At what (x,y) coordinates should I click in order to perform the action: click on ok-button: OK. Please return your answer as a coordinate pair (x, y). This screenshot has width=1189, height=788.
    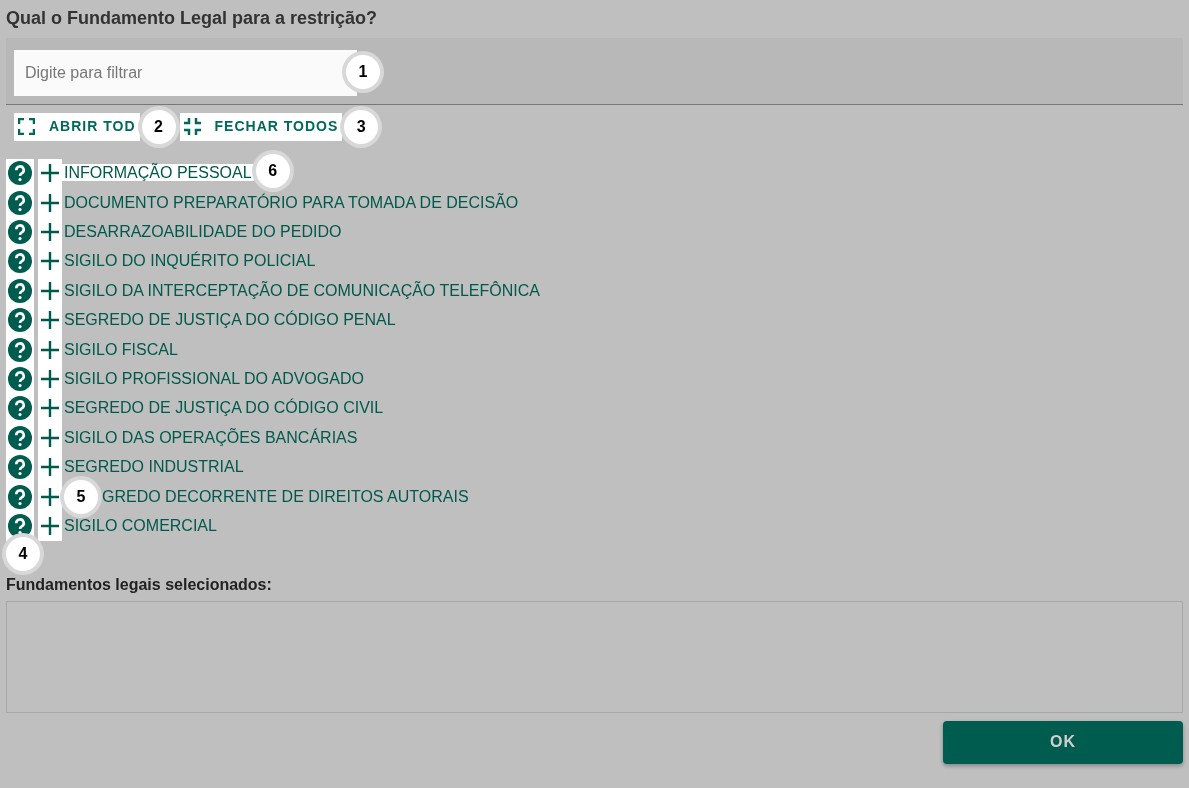
    Looking at the image, I should click on (1063, 742).